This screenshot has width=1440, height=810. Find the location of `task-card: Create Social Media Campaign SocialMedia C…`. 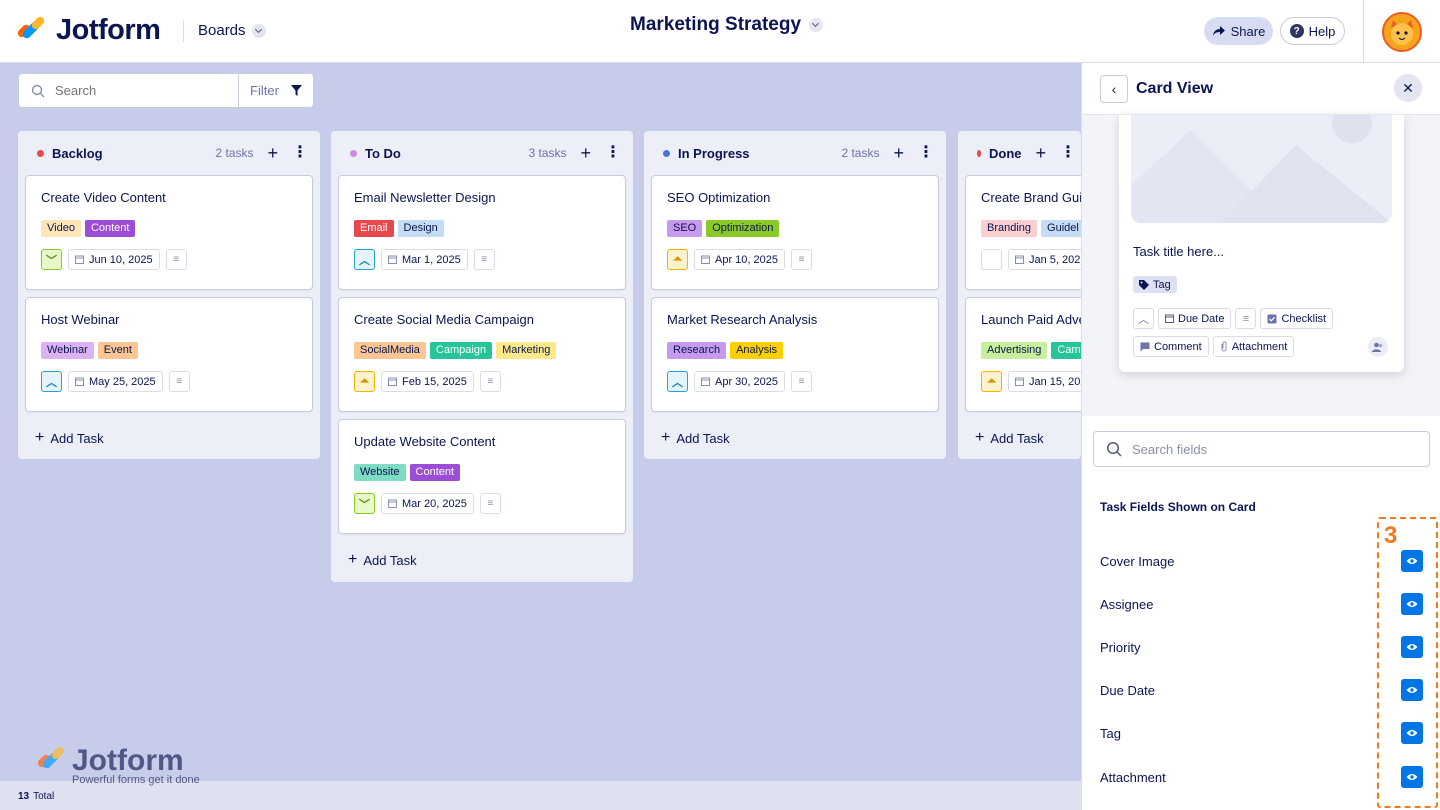

task-card: Create Social Media Campaign SocialMedia C… is located at coordinates (482, 354).